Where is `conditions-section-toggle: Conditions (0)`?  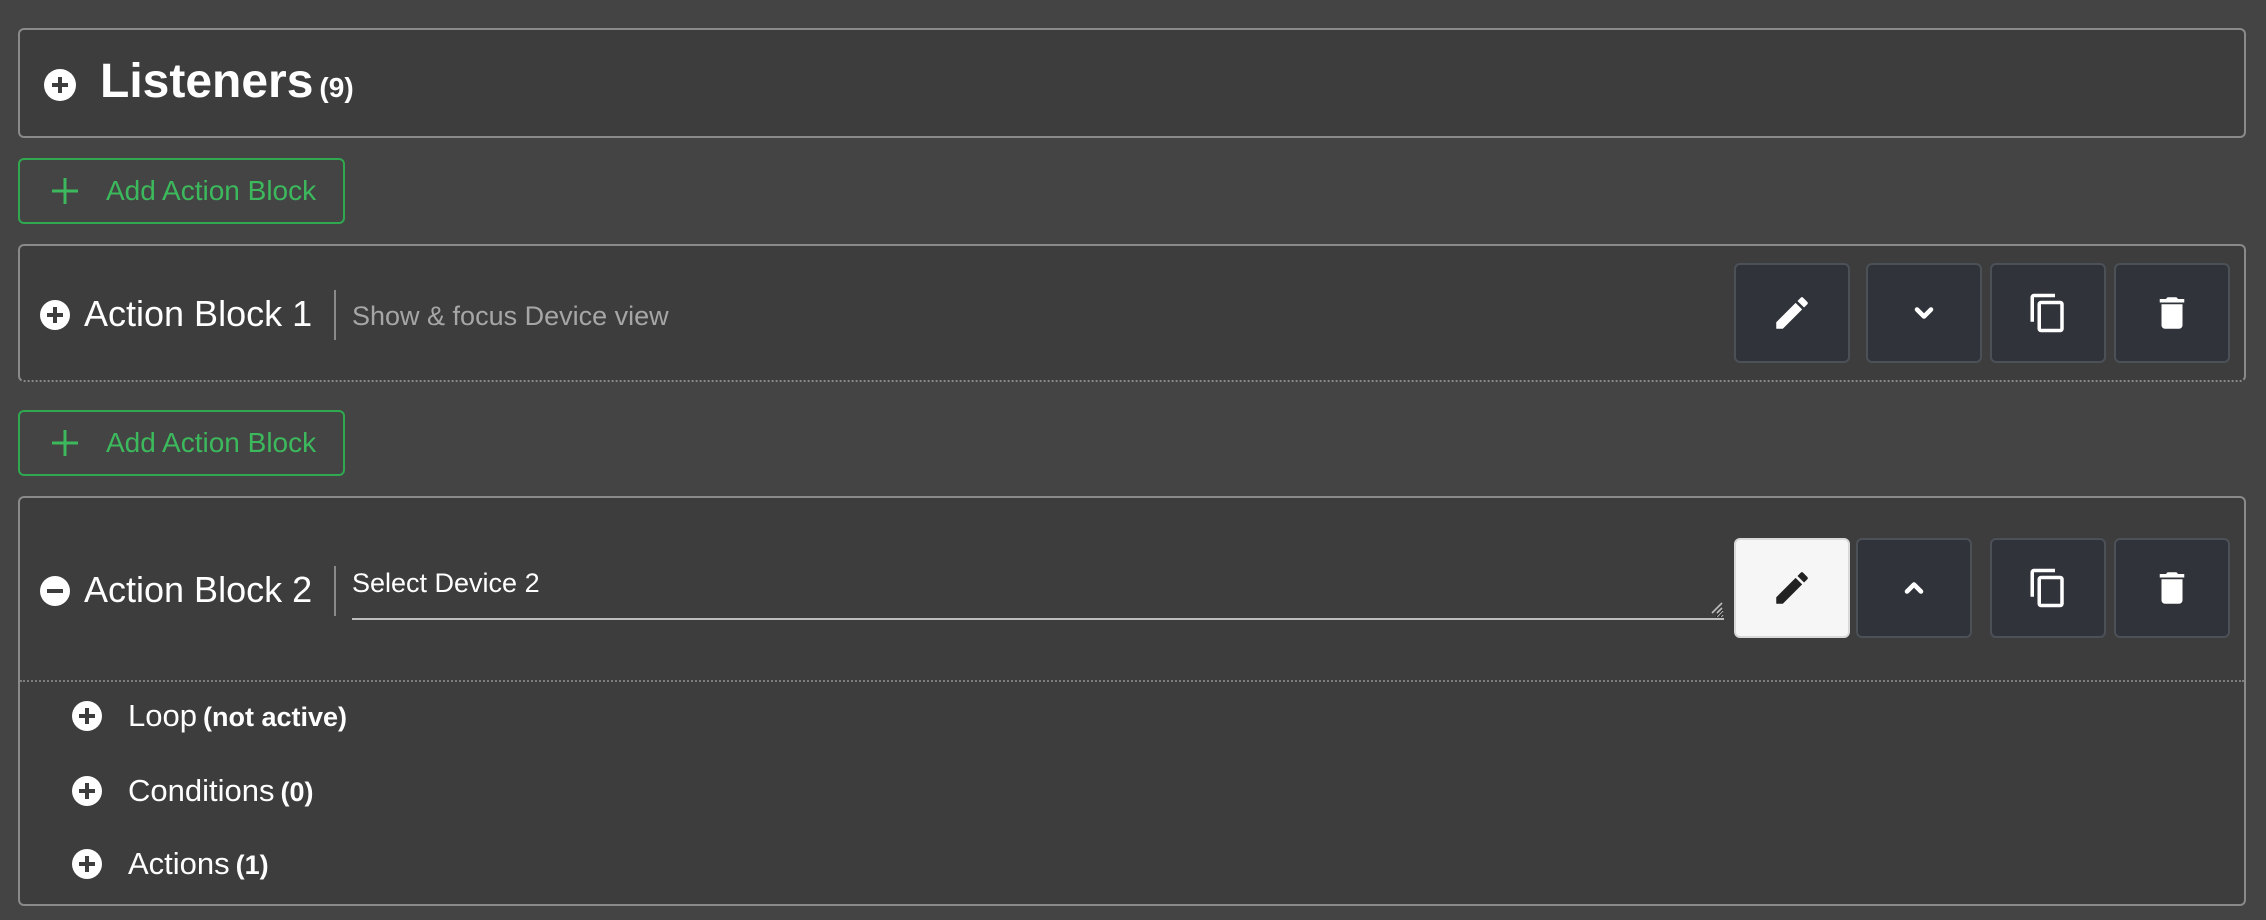 conditions-section-toggle: Conditions (0) is located at coordinates (192, 791).